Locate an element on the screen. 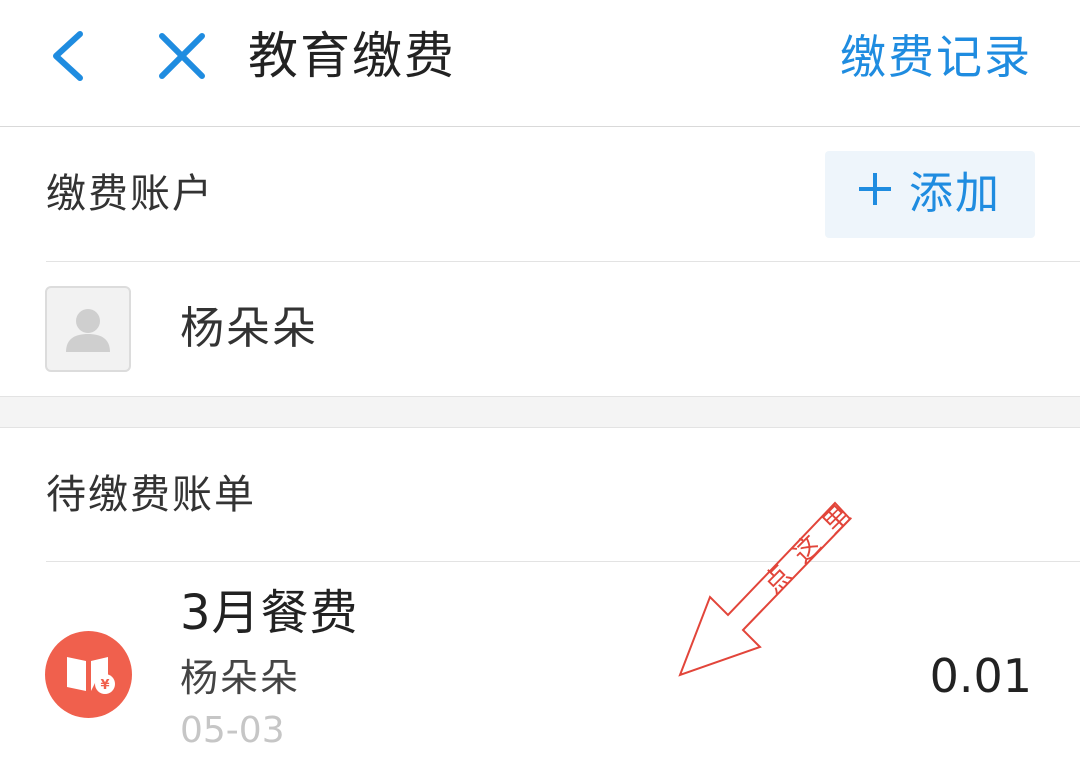 Image resolution: width=1080 pixels, height=777 pixels. add-account-button: 添加 is located at coordinates (930, 194).